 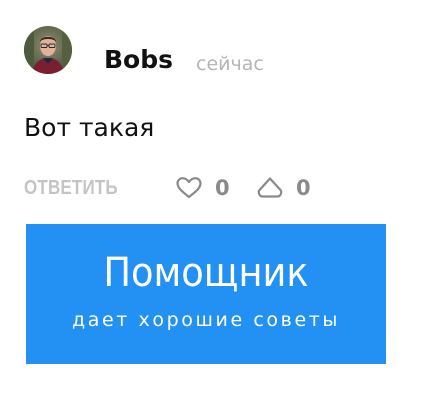 What do you see at coordinates (189, 188) in the screenshot?
I see `heart-outline-icon` at bounding box center [189, 188].